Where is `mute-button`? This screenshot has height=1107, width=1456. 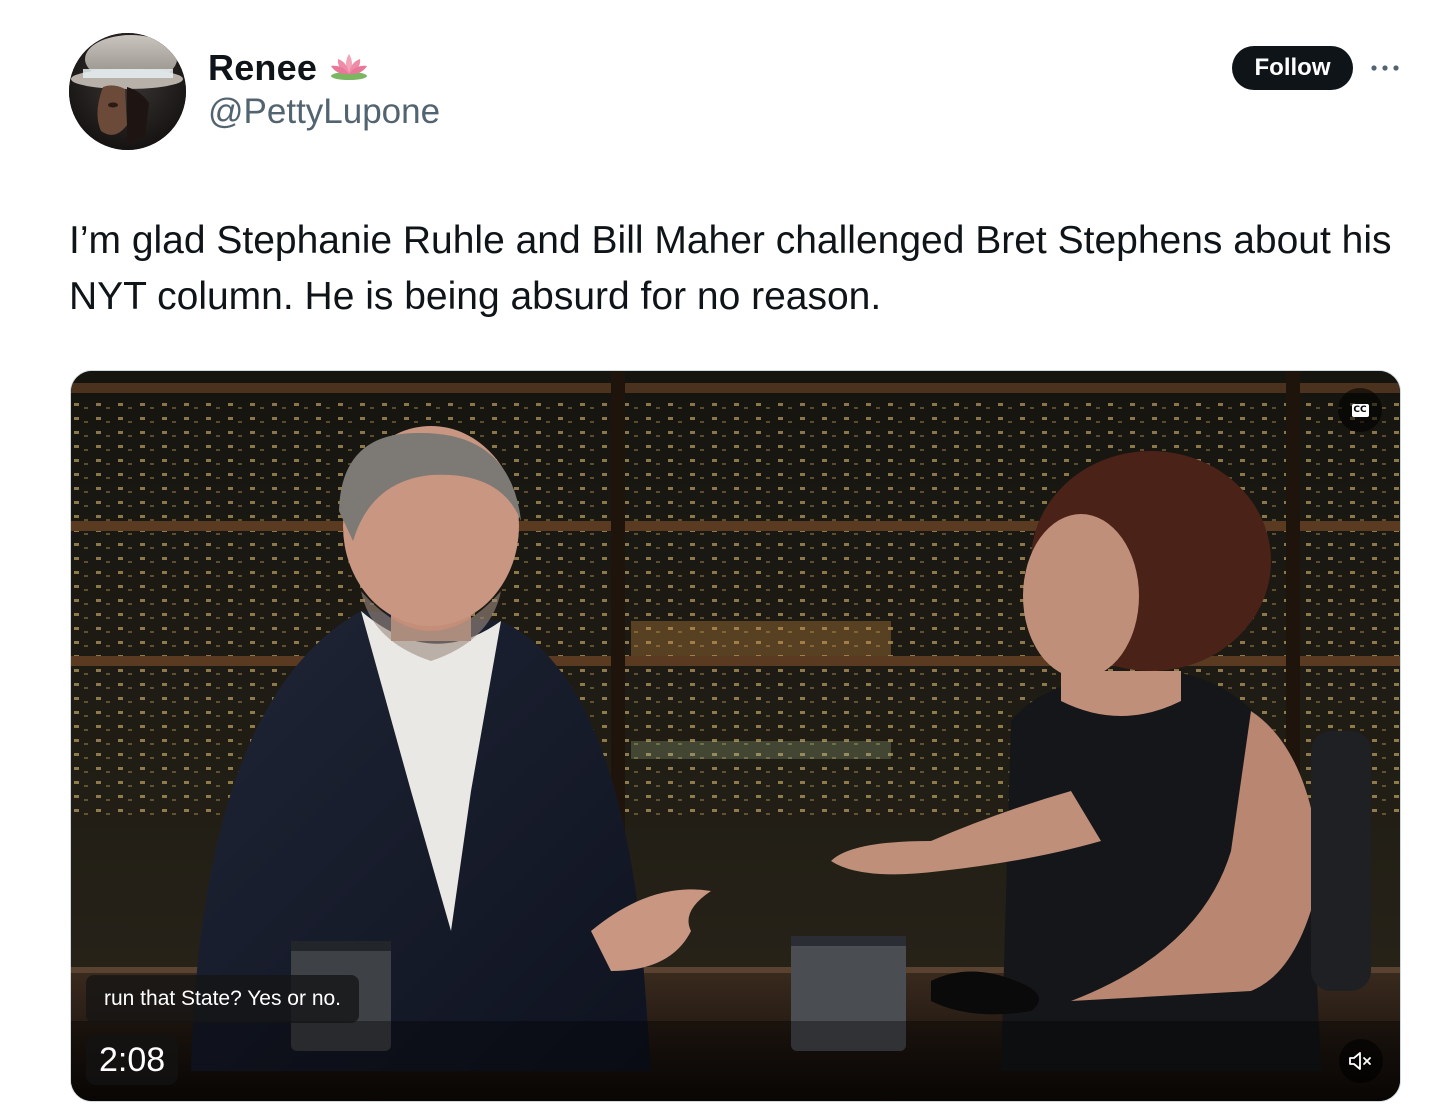
mute-button is located at coordinates (1361, 1061).